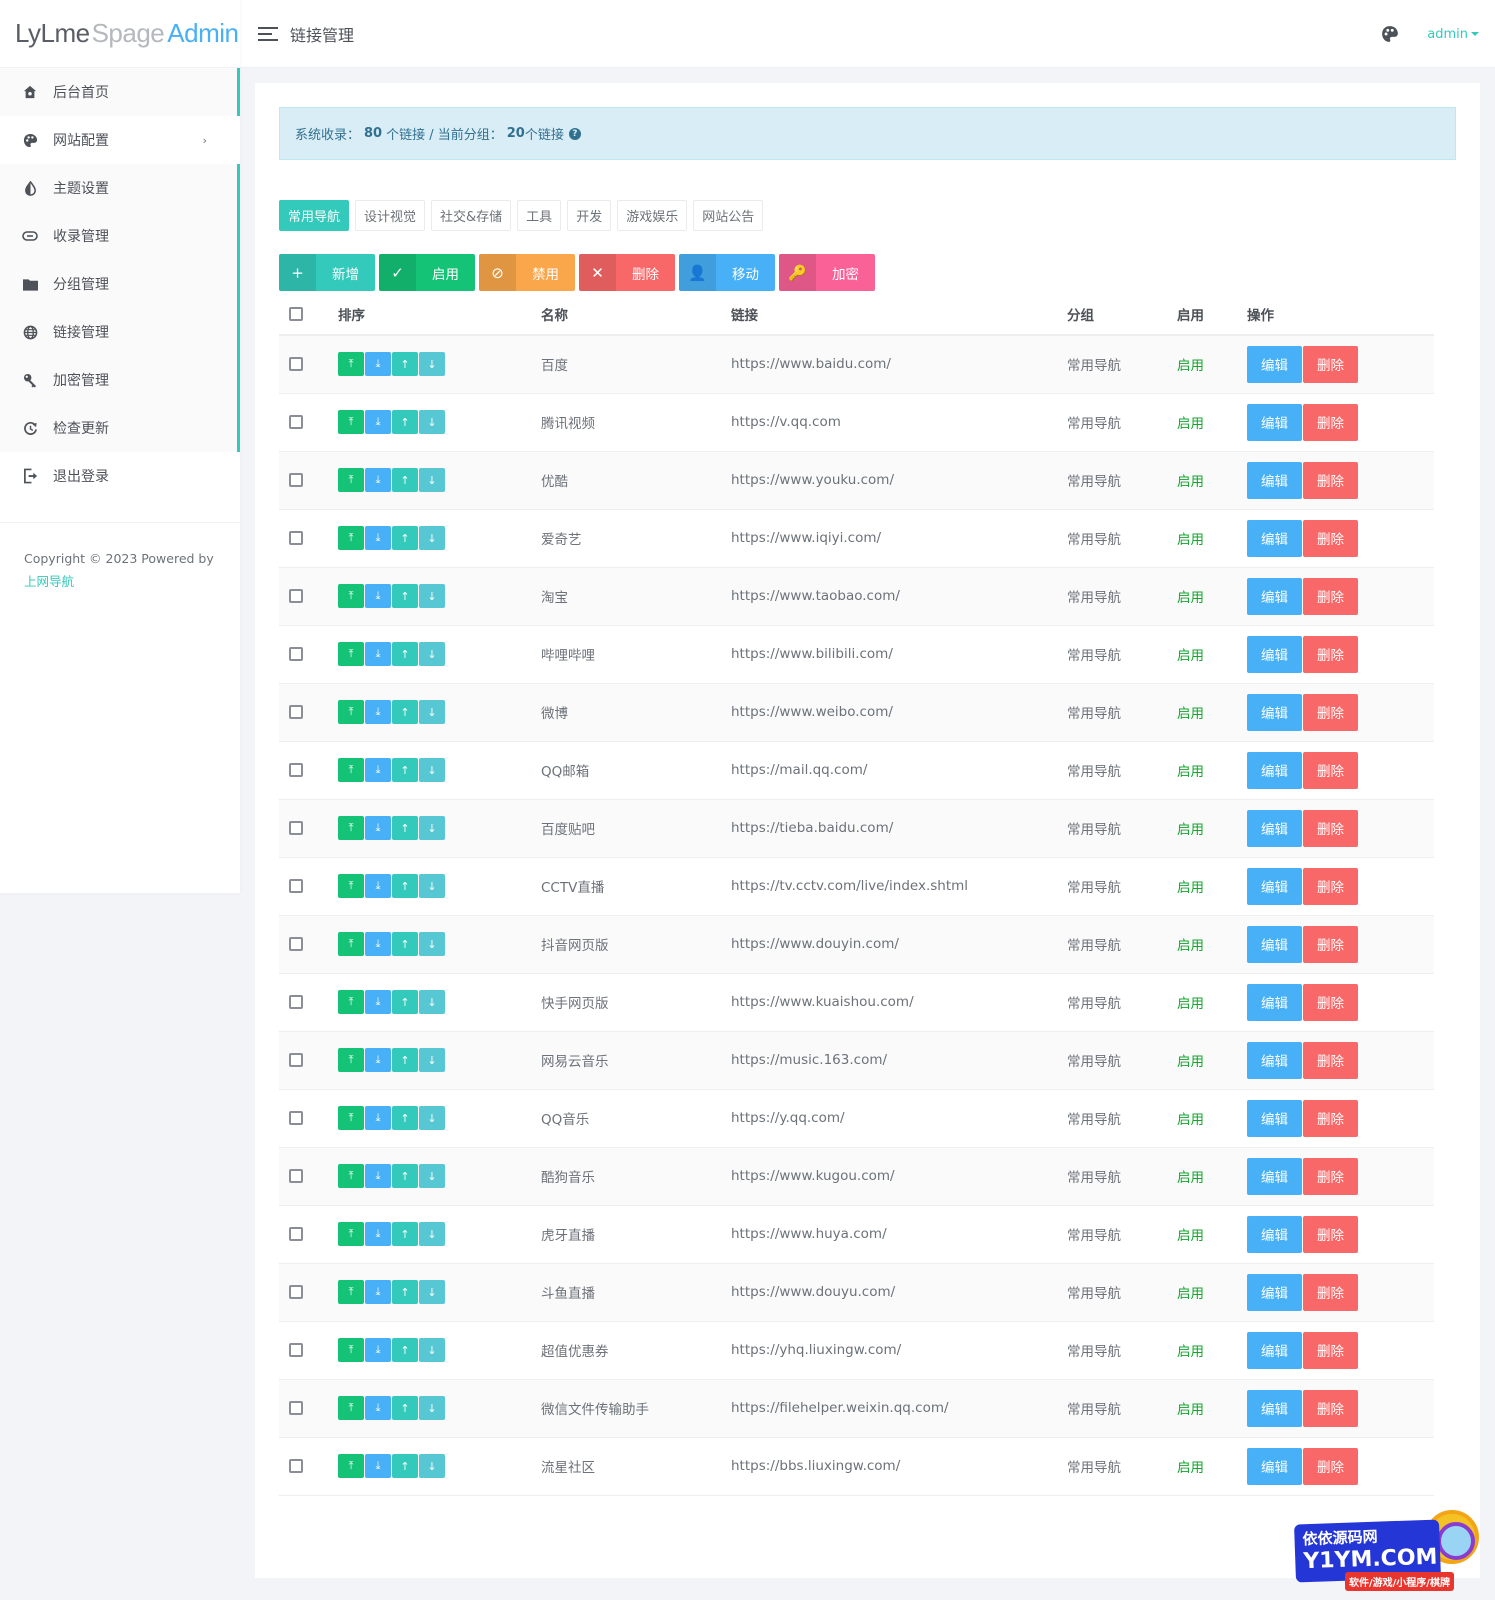 The image size is (1495, 1600). What do you see at coordinates (268, 33) in the screenshot?
I see `menu-toggle-icon` at bounding box center [268, 33].